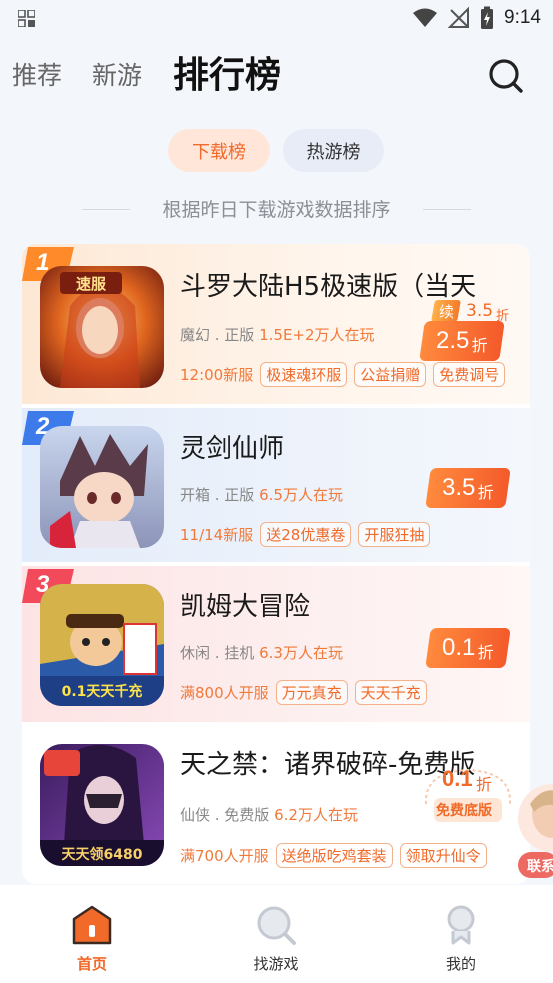 The image size is (553, 983). Describe the element at coordinates (328, 287) in the screenshot. I see `game-title: 斗罗大陆H5极速版（当天` at that location.